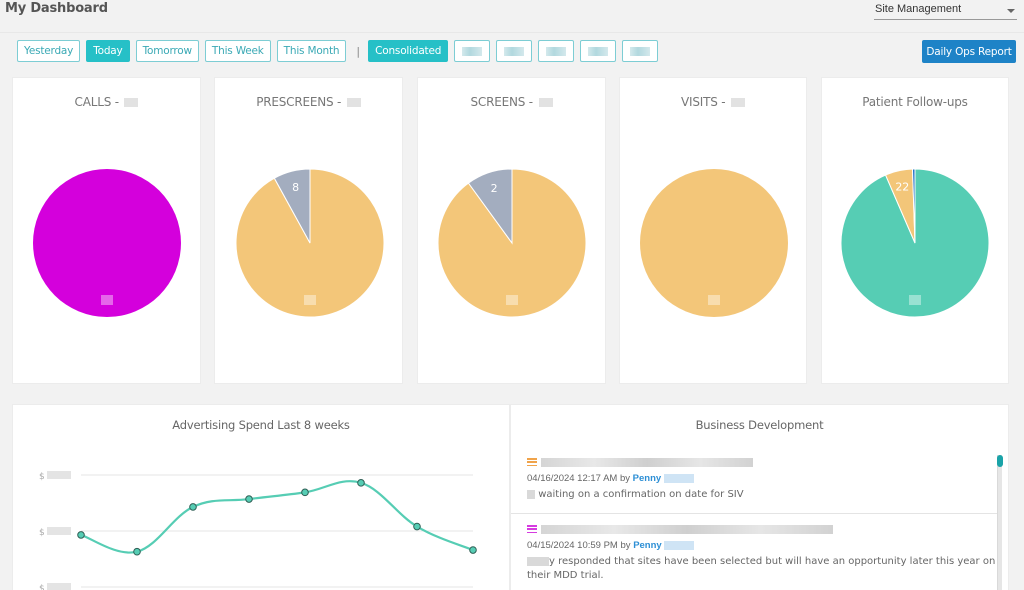 Image resolution: width=1024 pixels, height=590 pixels. What do you see at coordinates (969, 51) in the screenshot?
I see `daily-ops-report-button: Daily Ops Report` at bounding box center [969, 51].